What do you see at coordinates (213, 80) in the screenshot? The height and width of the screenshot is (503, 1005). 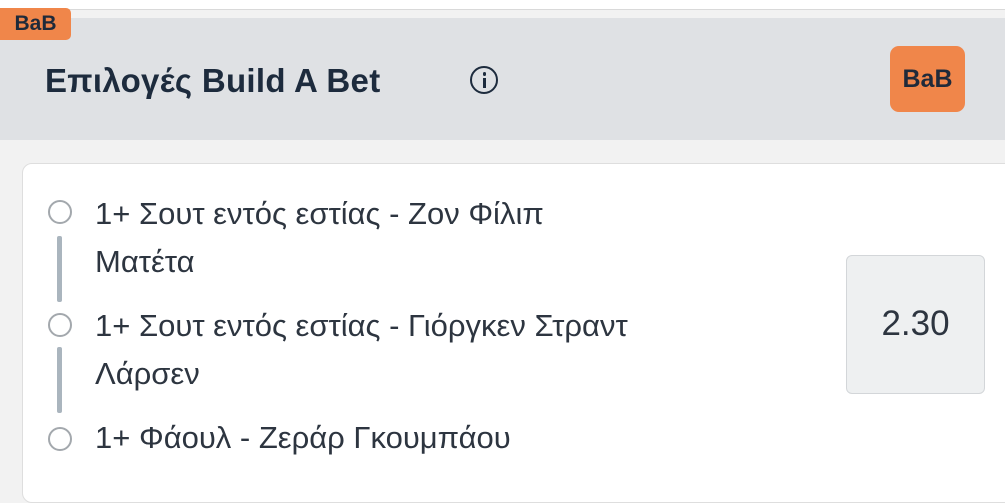 I see `page-title: Επιλογές Build A Bet` at bounding box center [213, 80].